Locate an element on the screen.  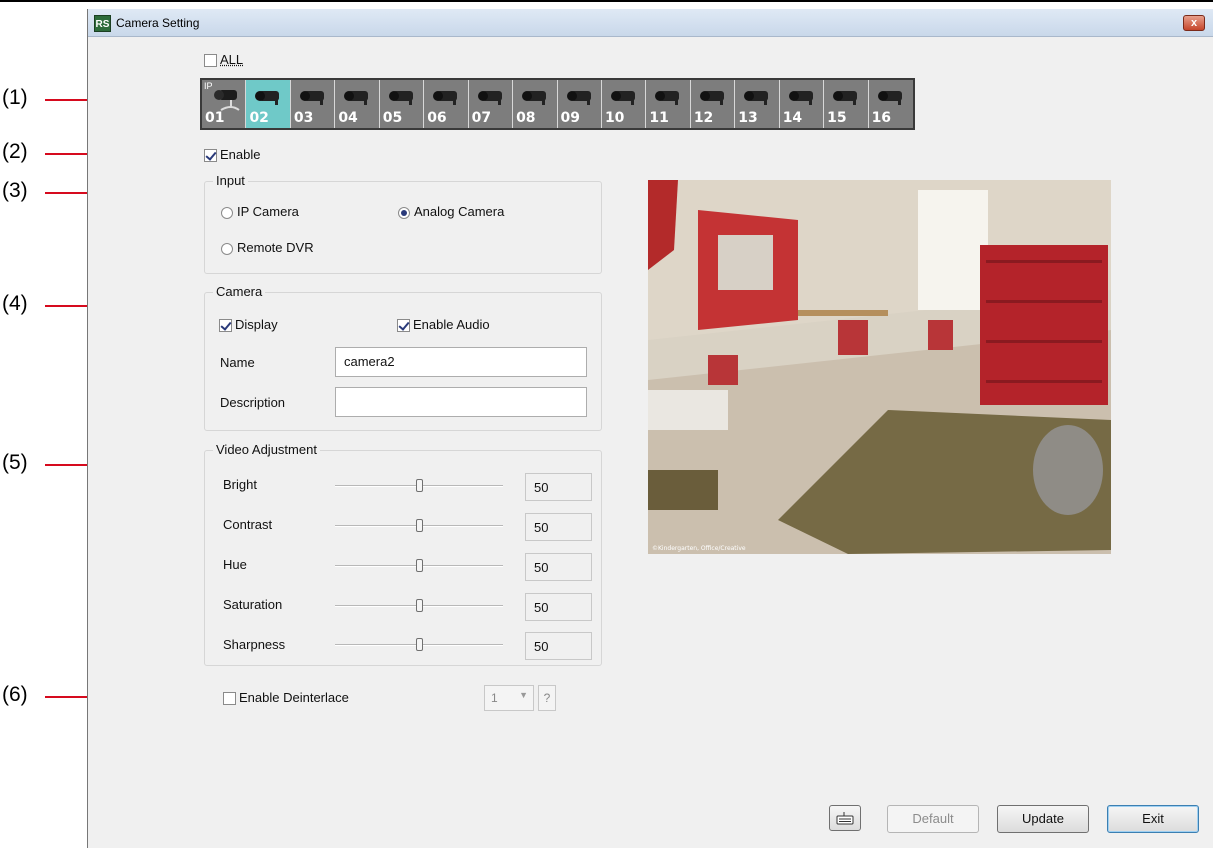
camera-number: 04 is located at coordinates (348, 118).